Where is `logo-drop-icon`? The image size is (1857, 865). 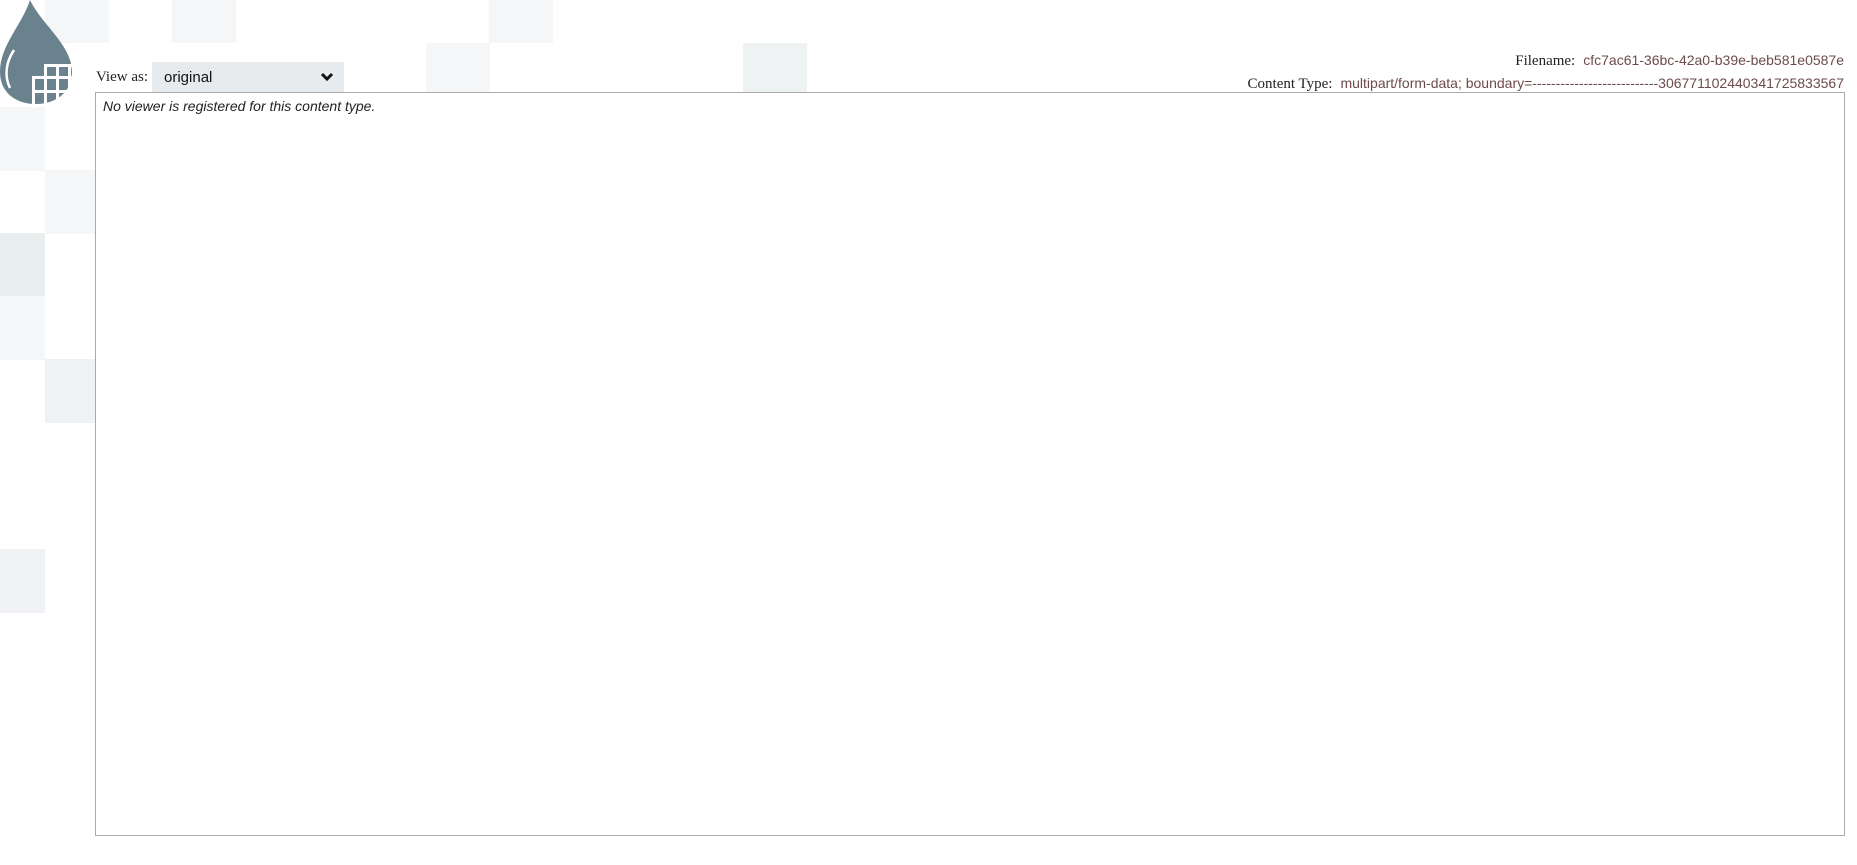
logo-drop-icon is located at coordinates (37, 54).